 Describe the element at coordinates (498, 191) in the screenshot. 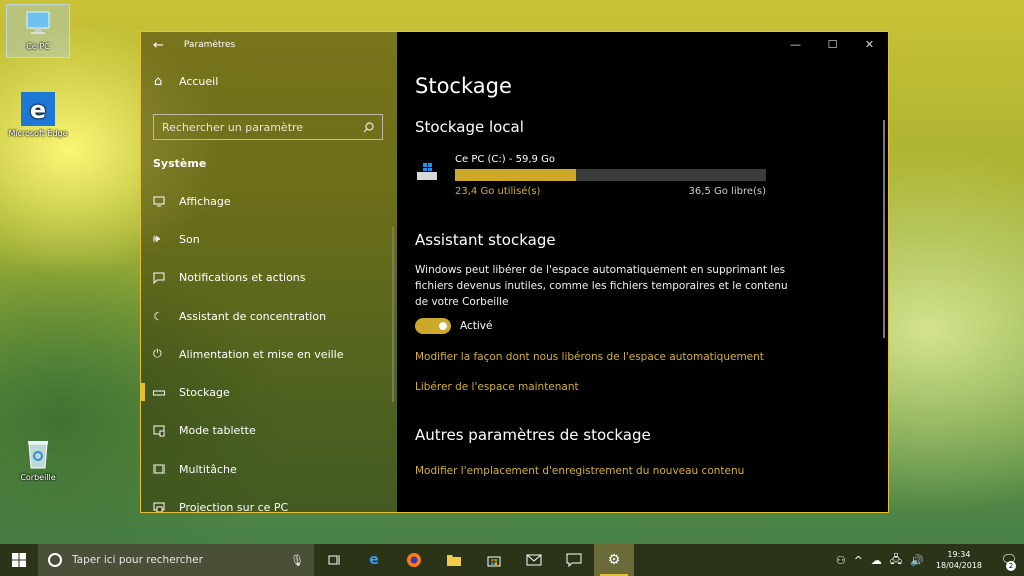

I see `used-space-label: 23,4 Go utilisé(s)` at that location.